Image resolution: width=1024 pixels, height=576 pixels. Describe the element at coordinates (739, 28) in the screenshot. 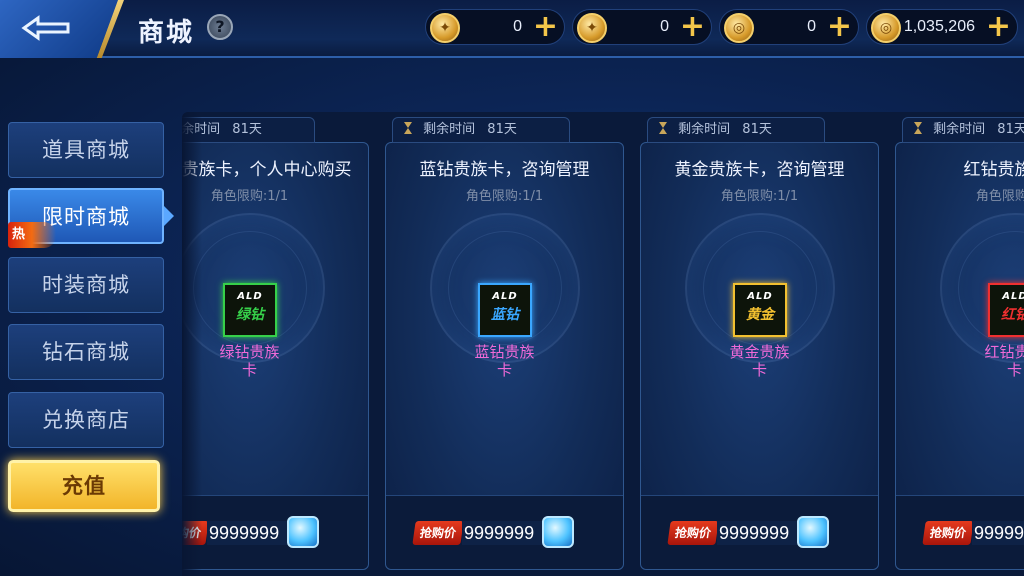

I see `gold-coin-icon: ◎` at that location.